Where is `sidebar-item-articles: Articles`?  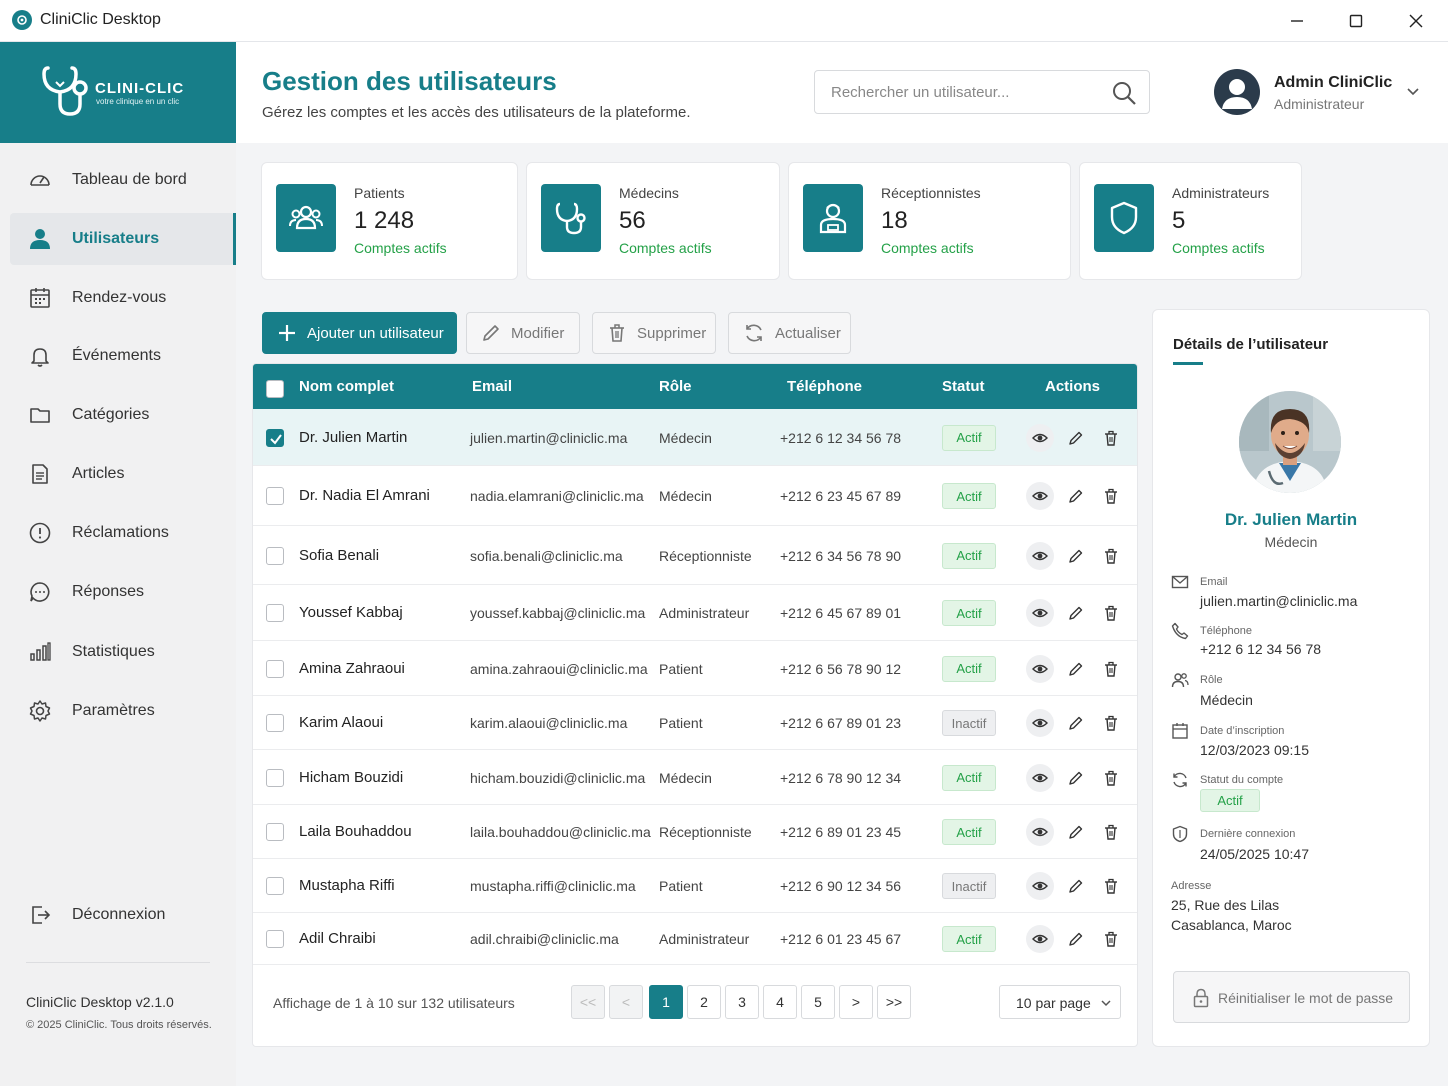
sidebar-item-articles: Articles is located at coordinates (122, 474).